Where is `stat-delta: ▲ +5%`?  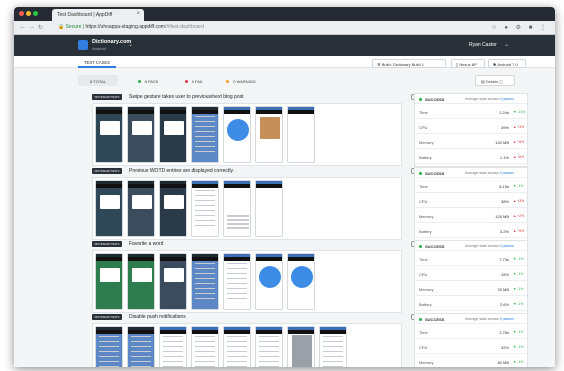
stat-delta: ▲ +5% is located at coordinates (519, 231).